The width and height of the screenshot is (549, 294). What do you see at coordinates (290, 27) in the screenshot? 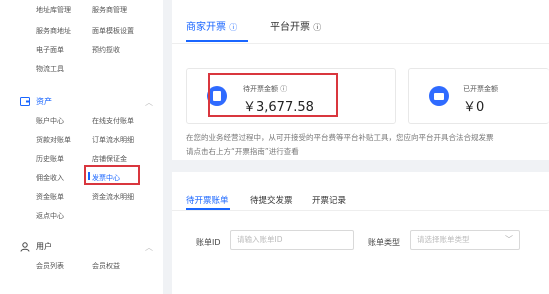
I see `tab-label: 平台开票` at bounding box center [290, 27].